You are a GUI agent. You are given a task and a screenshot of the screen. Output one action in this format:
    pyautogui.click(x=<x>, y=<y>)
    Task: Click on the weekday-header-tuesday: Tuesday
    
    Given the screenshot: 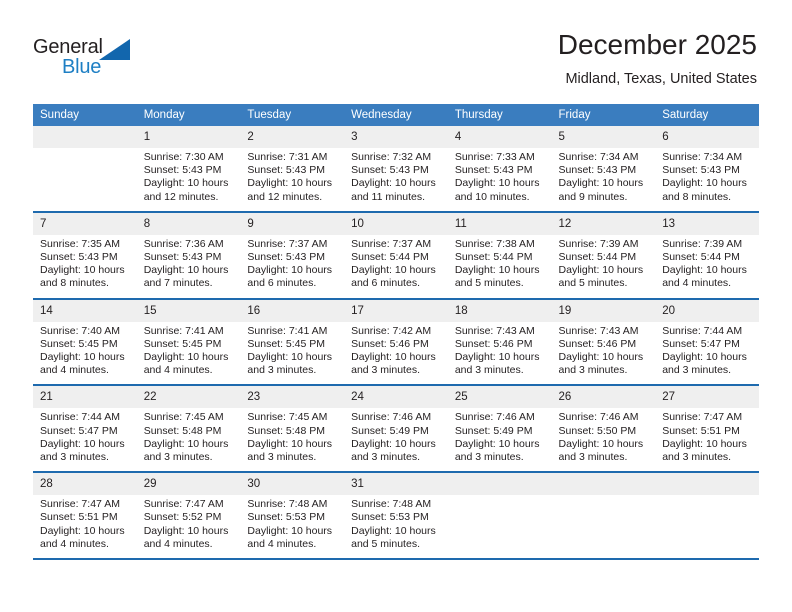 What is the action you would take?
    pyautogui.click(x=292, y=115)
    